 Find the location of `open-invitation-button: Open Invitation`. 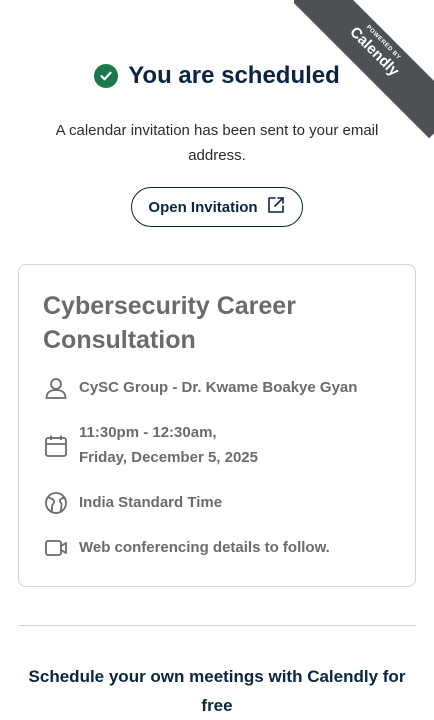

open-invitation-button: Open Invitation is located at coordinates (217, 207).